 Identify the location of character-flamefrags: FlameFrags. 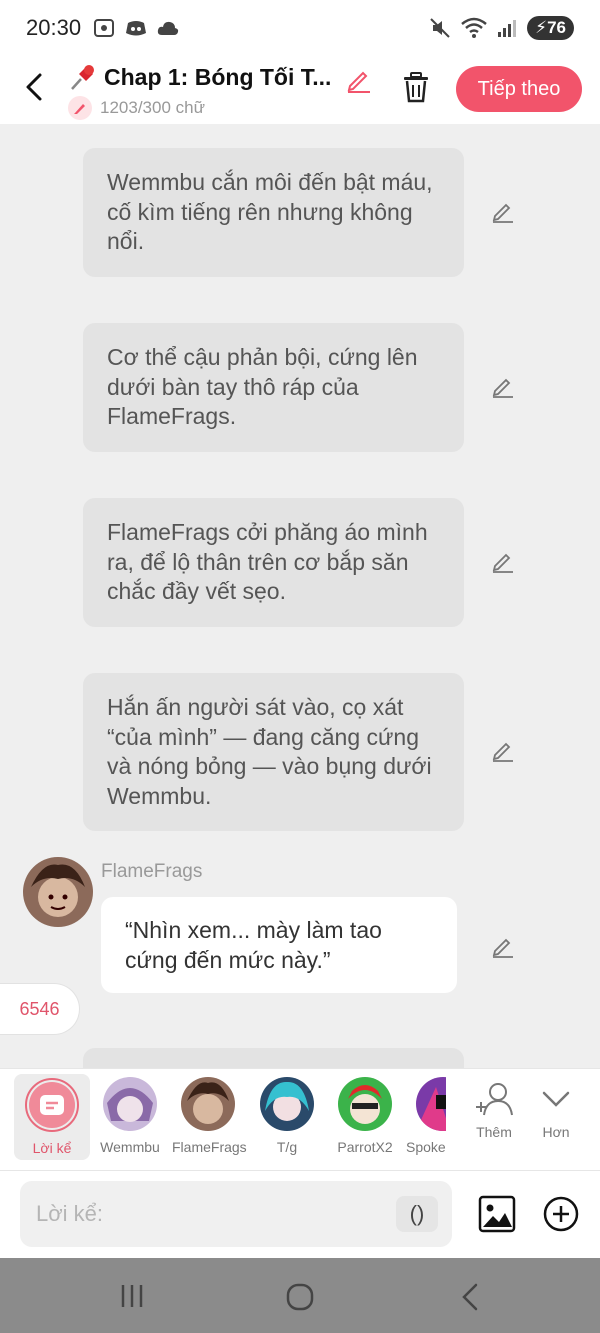
(209, 1116).